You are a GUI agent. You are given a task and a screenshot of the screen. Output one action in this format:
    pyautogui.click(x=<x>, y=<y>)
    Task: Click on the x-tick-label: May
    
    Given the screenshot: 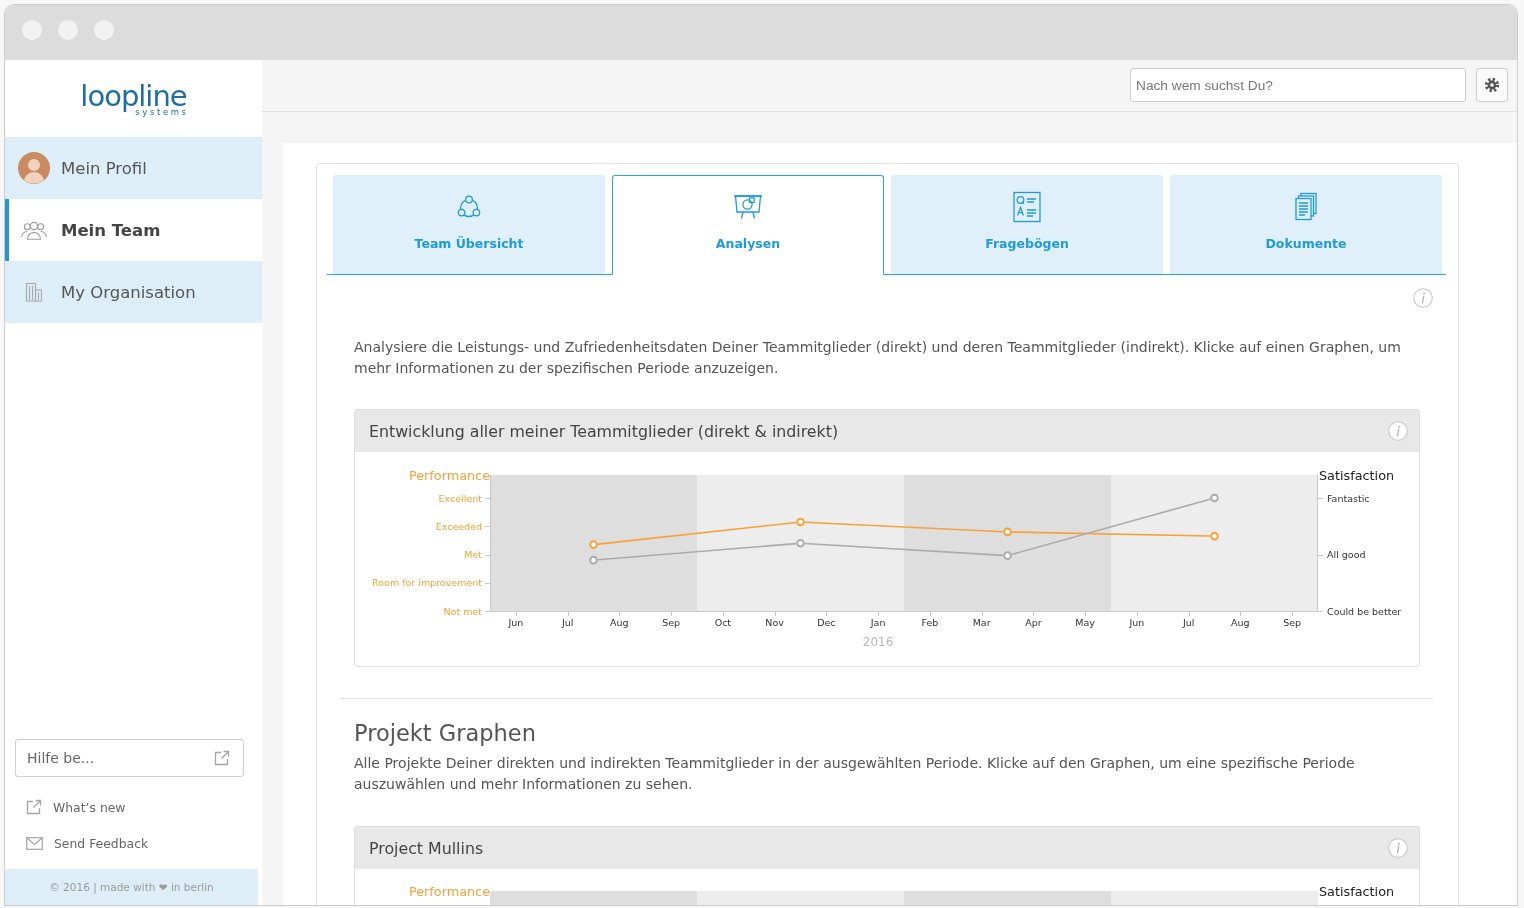 What is the action you would take?
    pyautogui.click(x=1085, y=622)
    